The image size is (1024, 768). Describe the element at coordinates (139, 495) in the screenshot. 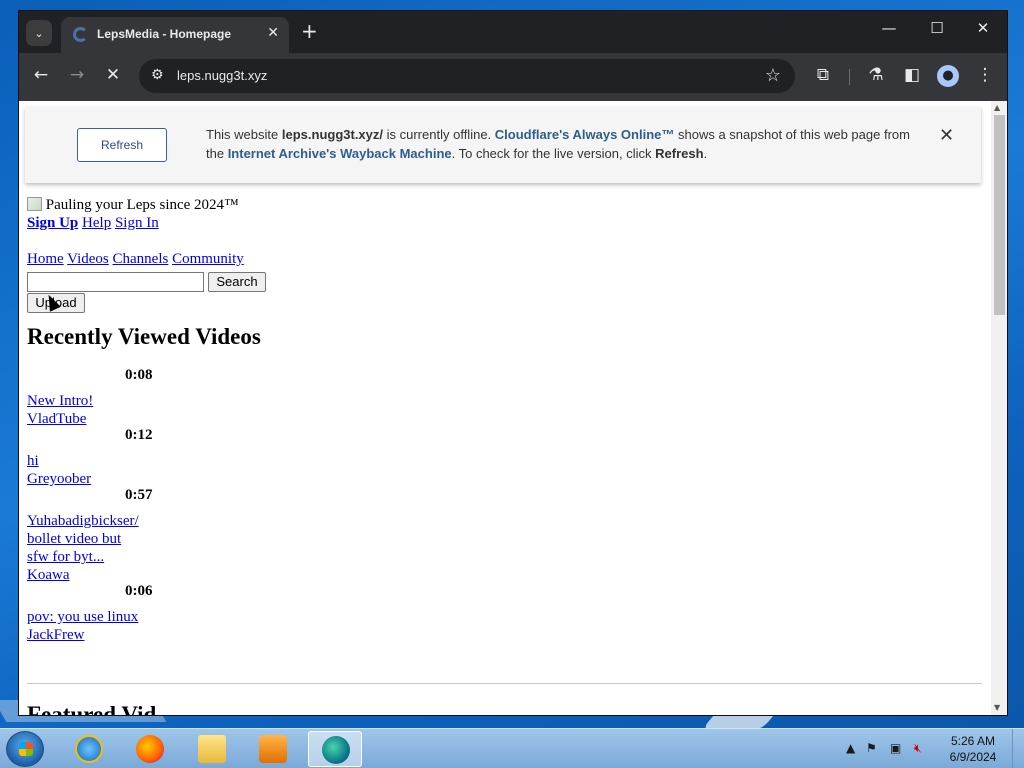

I see `video-duration: 0:57` at that location.